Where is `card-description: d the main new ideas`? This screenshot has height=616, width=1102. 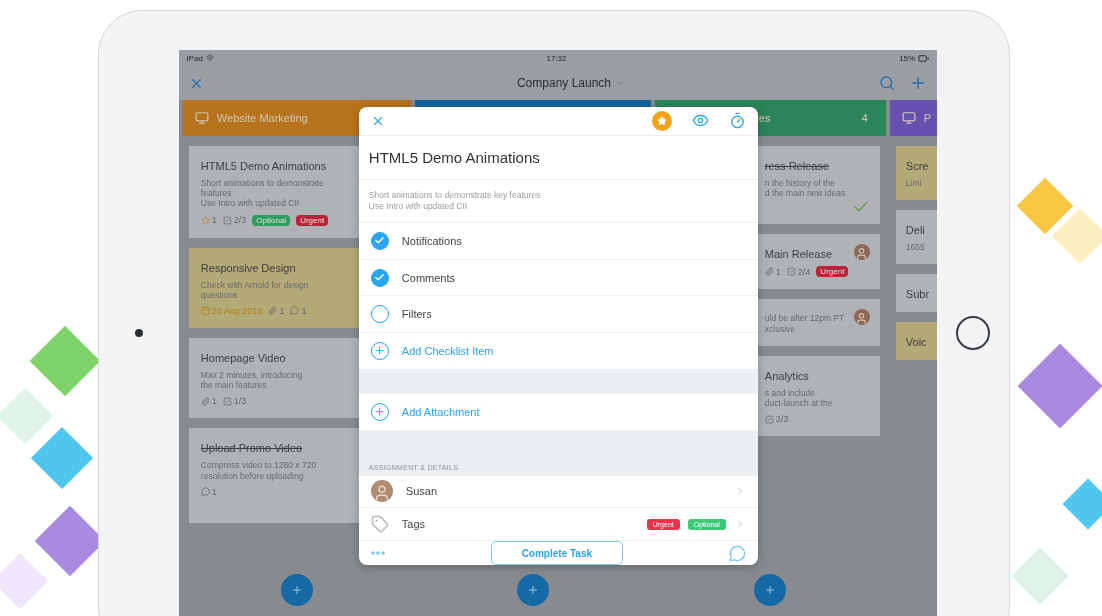
card-description: d the main new ideas is located at coordinates (805, 193).